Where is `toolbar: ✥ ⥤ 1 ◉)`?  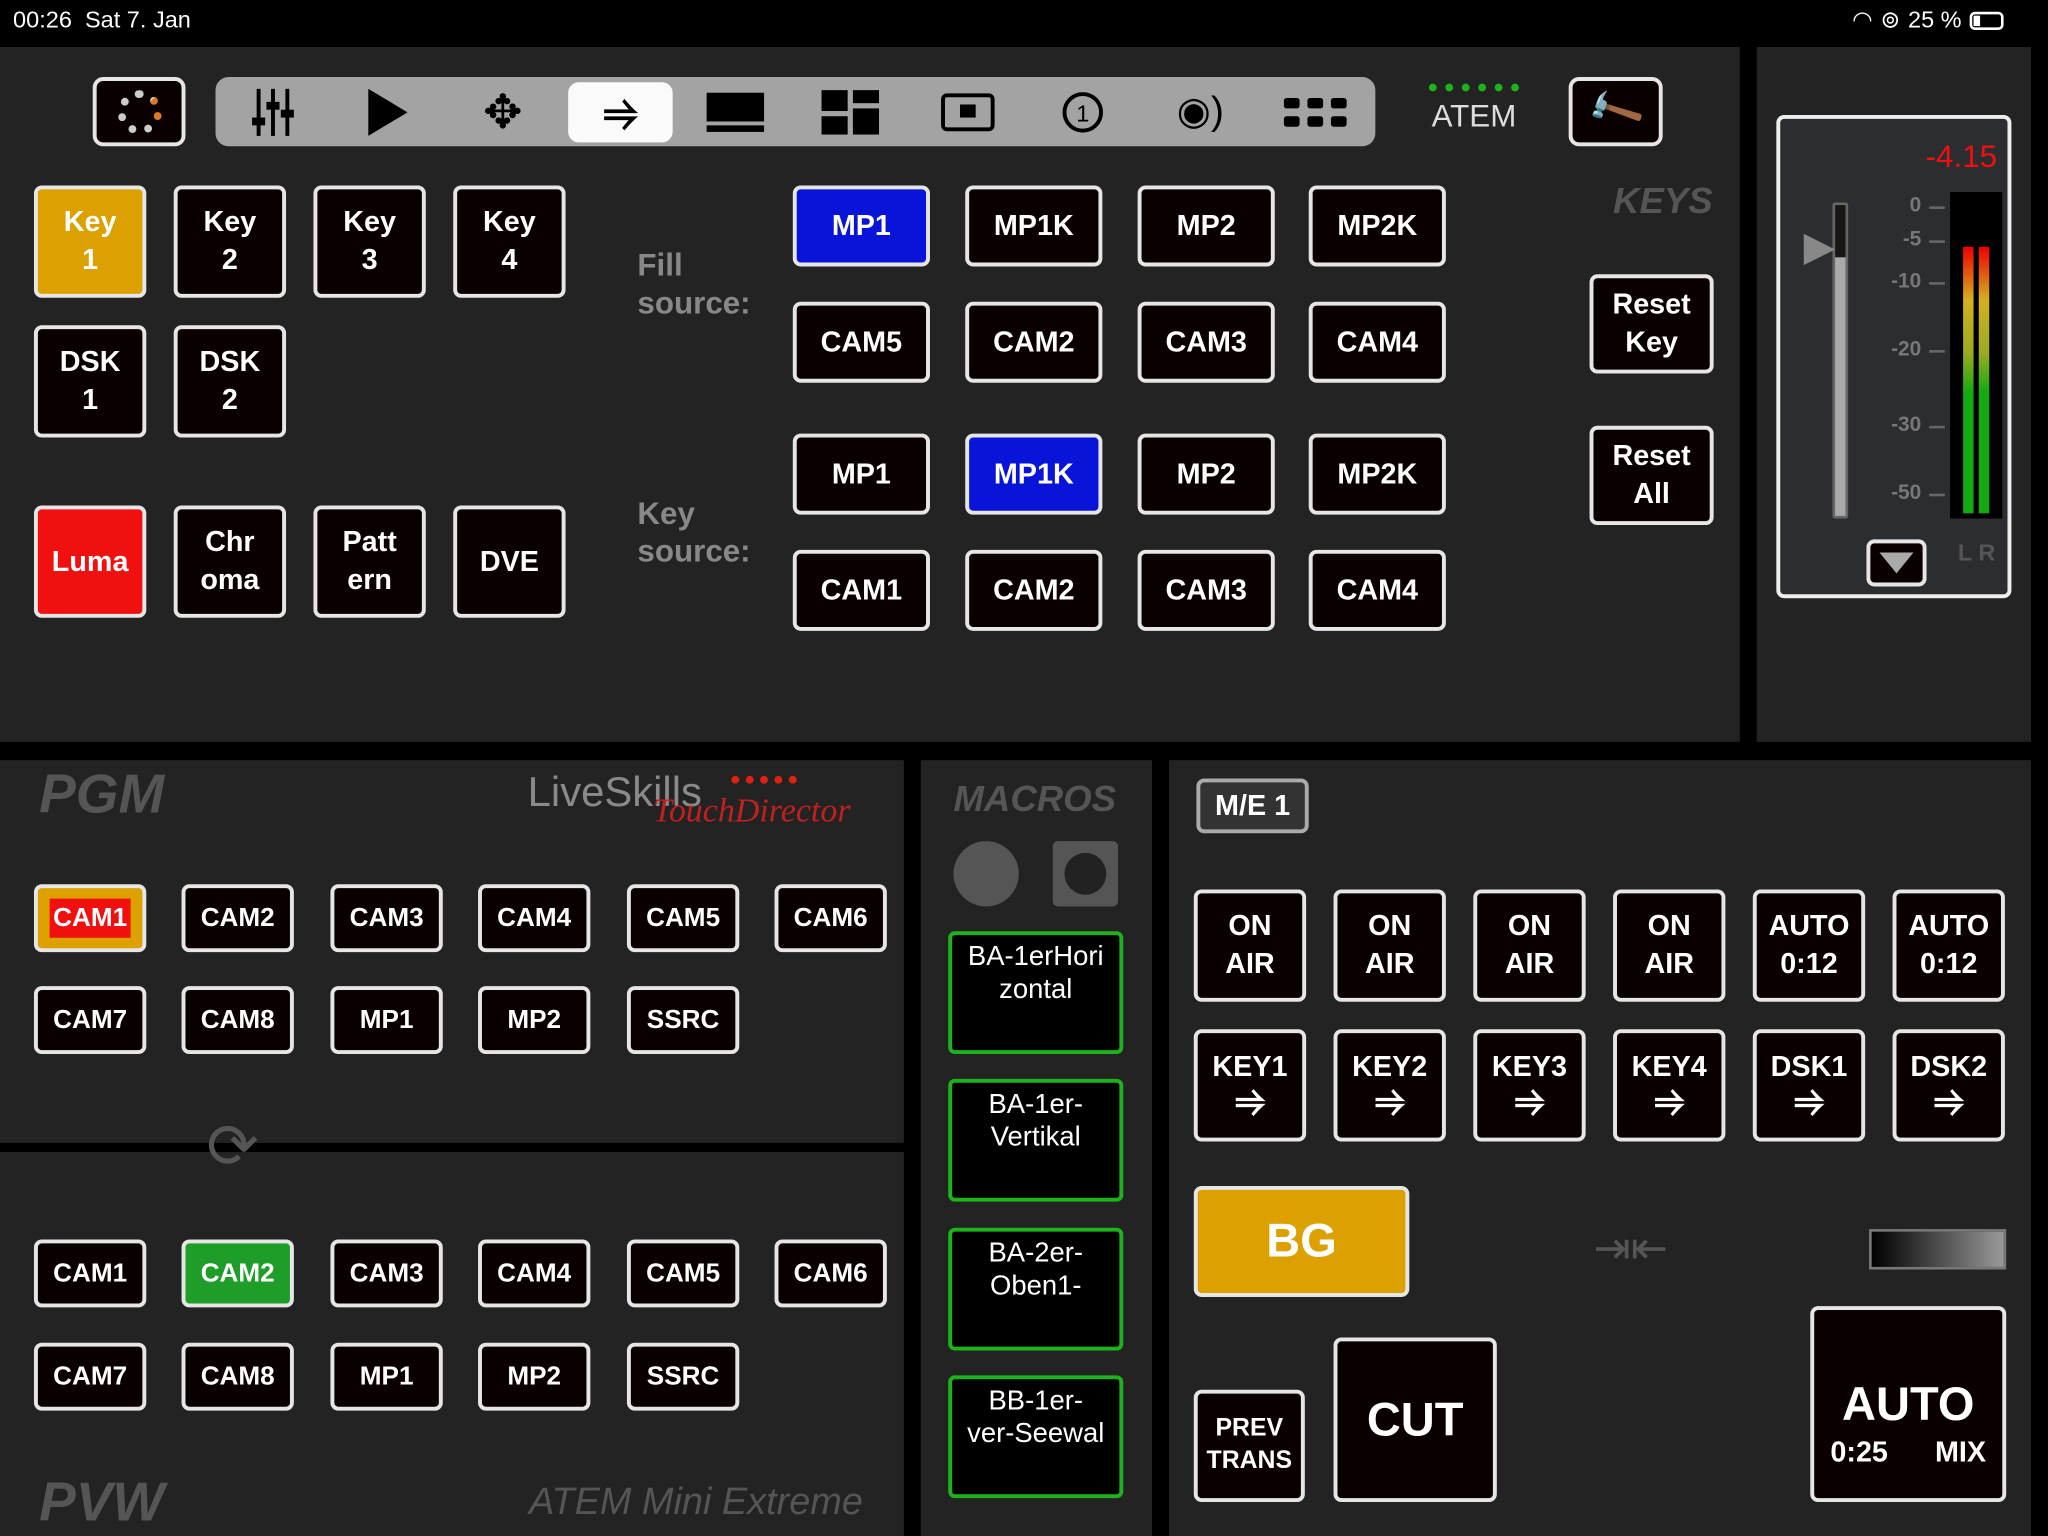
toolbar: ✥ ⥤ 1 ◉) is located at coordinates (795, 112).